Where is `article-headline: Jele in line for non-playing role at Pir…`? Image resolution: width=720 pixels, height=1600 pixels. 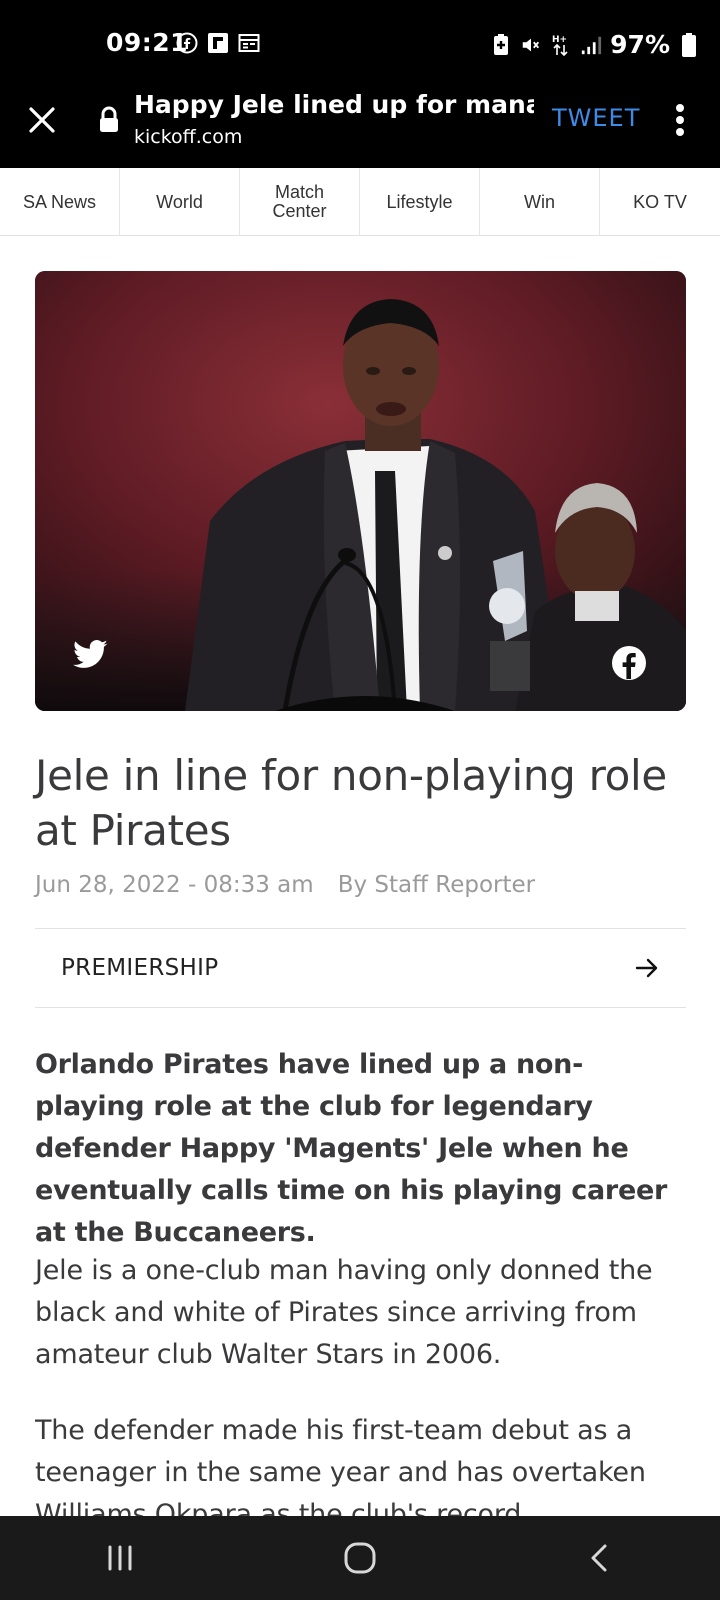
article-headline: Jele in line for non-playing role at Pir… is located at coordinates (351, 803).